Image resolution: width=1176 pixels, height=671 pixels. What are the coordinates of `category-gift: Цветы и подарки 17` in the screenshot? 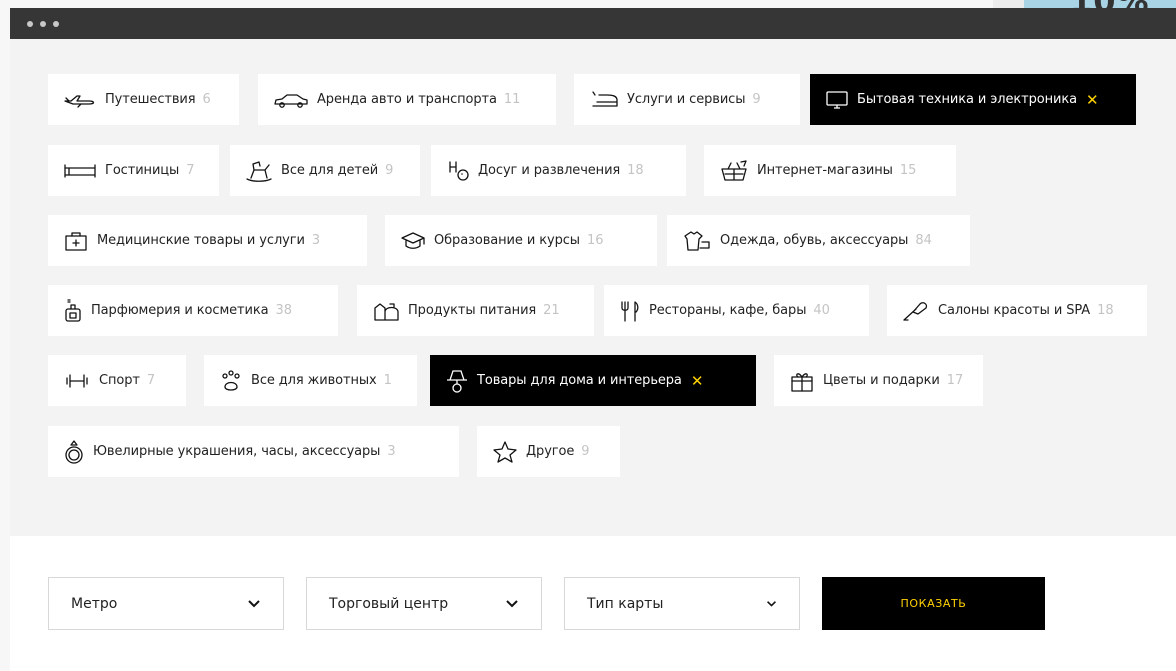 It's located at (878, 380).